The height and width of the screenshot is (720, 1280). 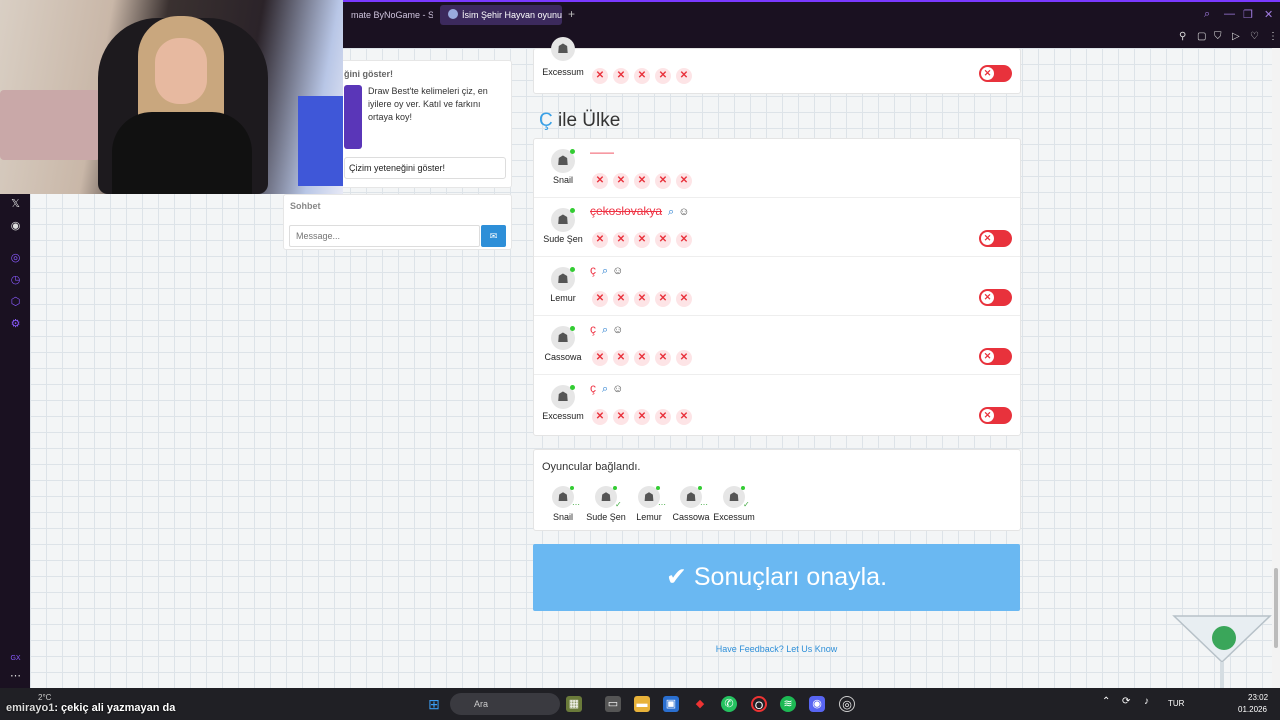 What do you see at coordinates (15, 280) in the screenshot?
I see `history-icon: ◷` at bounding box center [15, 280].